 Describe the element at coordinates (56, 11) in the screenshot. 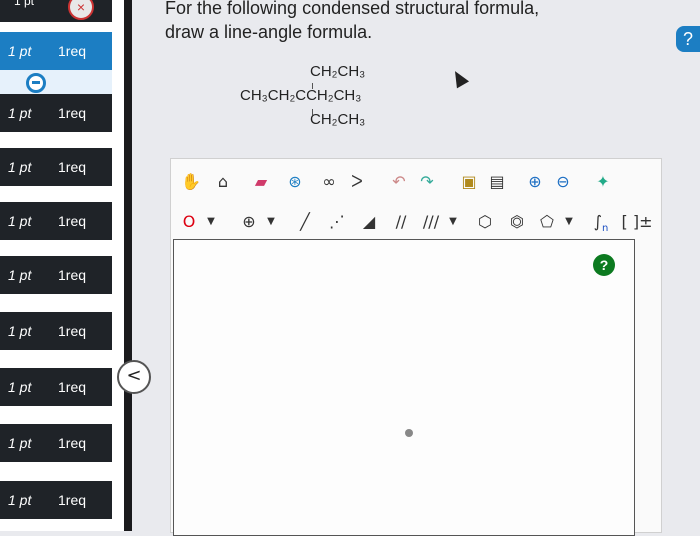

I see `sidebar-top-item: 1 pt ×` at that location.